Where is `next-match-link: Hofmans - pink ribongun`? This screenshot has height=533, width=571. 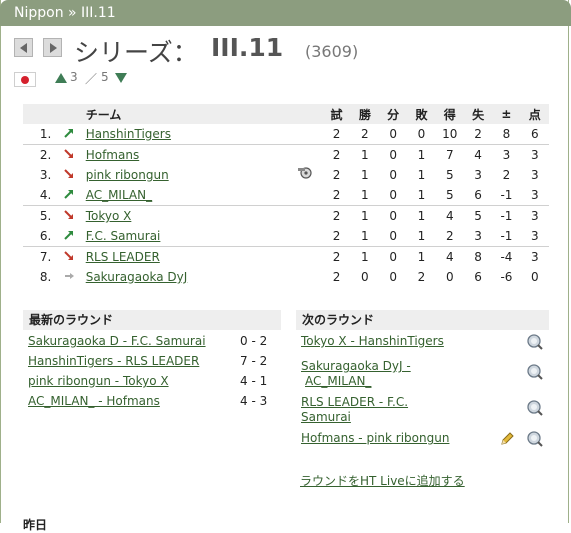
next-match-link: Hofmans - pink ribongun is located at coordinates (375, 438).